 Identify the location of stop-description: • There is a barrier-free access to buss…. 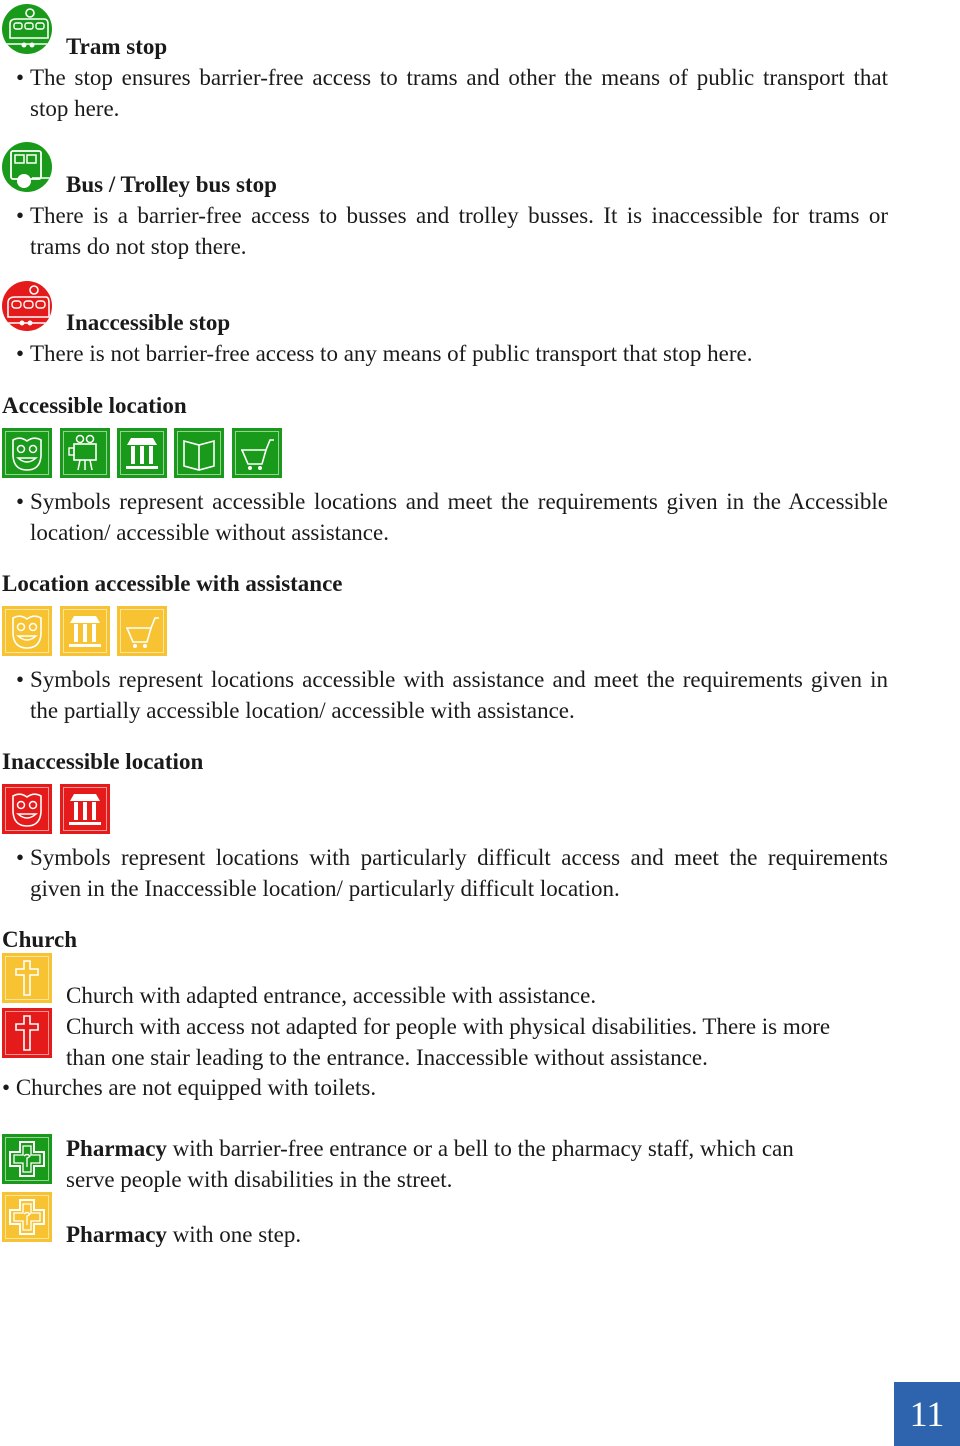
(452, 231).